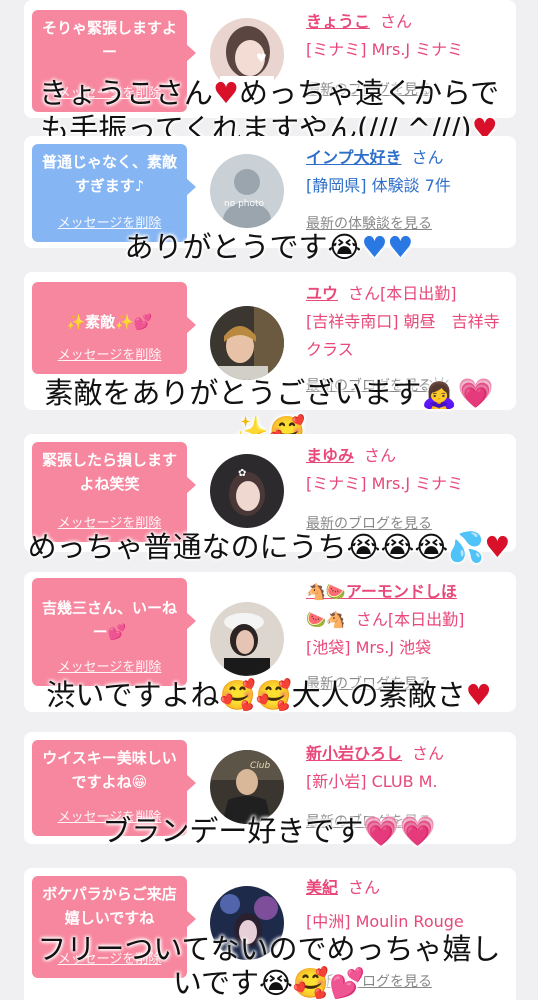  I want to click on sender-name: 🐴🍉アーモンドしほ, so click(381, 591).